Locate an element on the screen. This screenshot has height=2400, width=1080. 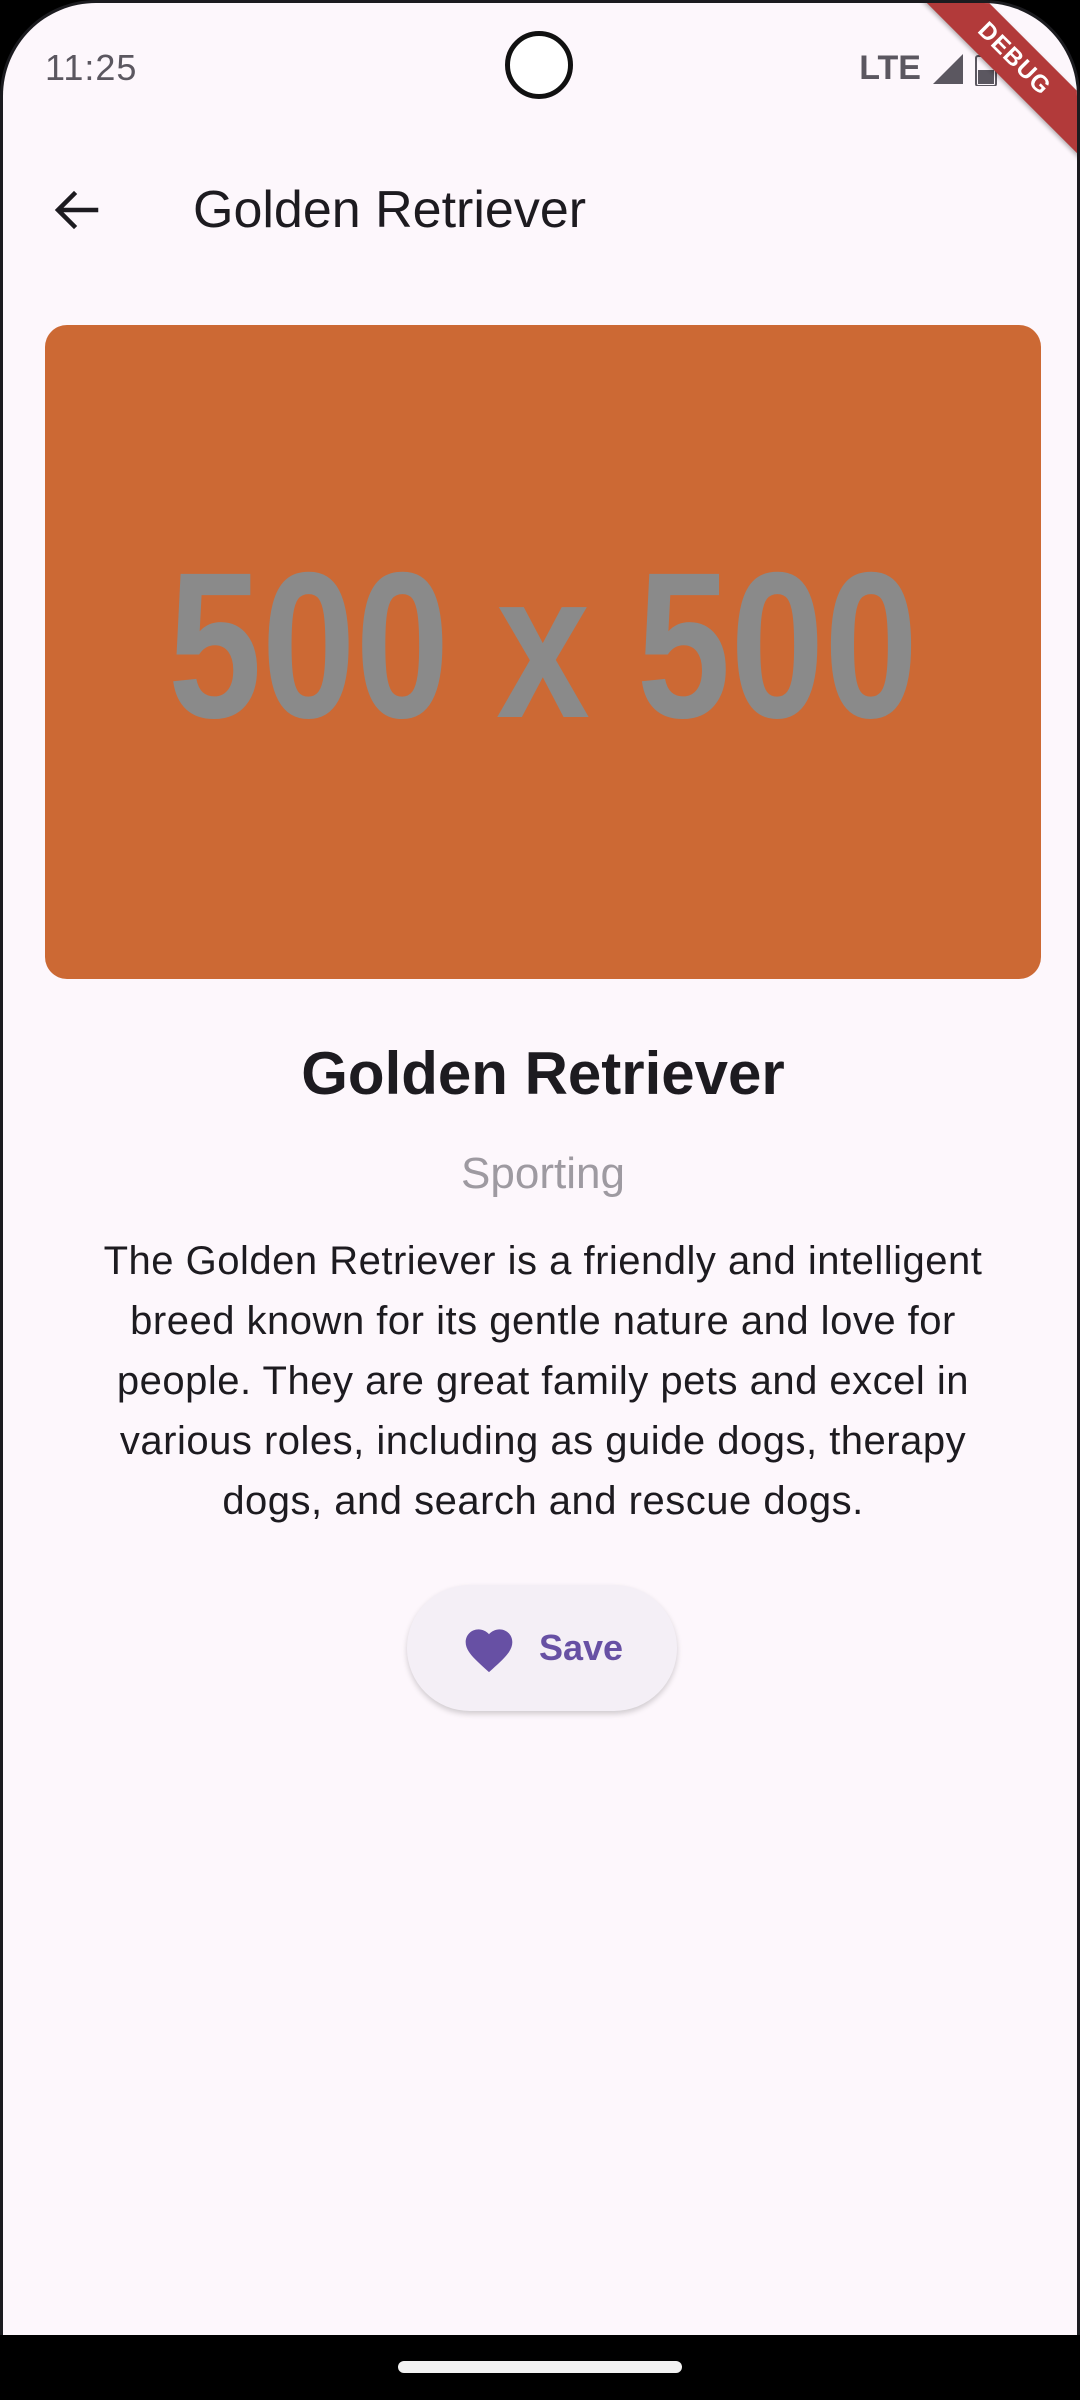
camera-cutout is located at coordinates (539, 65).